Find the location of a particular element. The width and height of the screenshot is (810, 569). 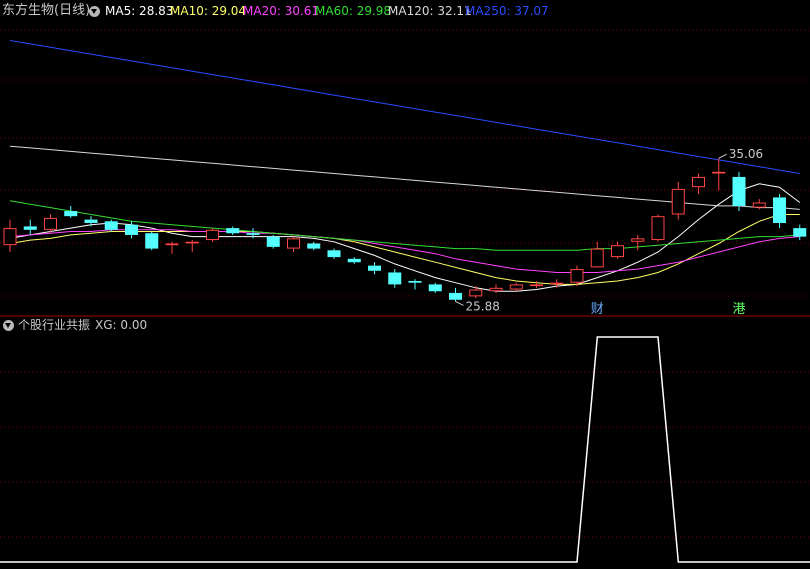

ma-legend-item: MA10: 29.04 is located at coordinates (208, 11).